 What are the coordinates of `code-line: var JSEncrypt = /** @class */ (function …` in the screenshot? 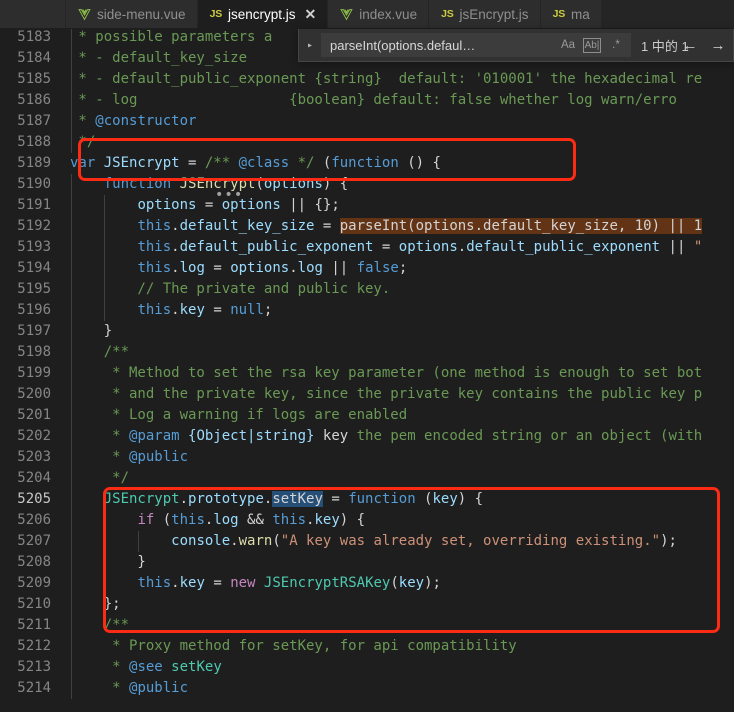 It's located at (255, 163).